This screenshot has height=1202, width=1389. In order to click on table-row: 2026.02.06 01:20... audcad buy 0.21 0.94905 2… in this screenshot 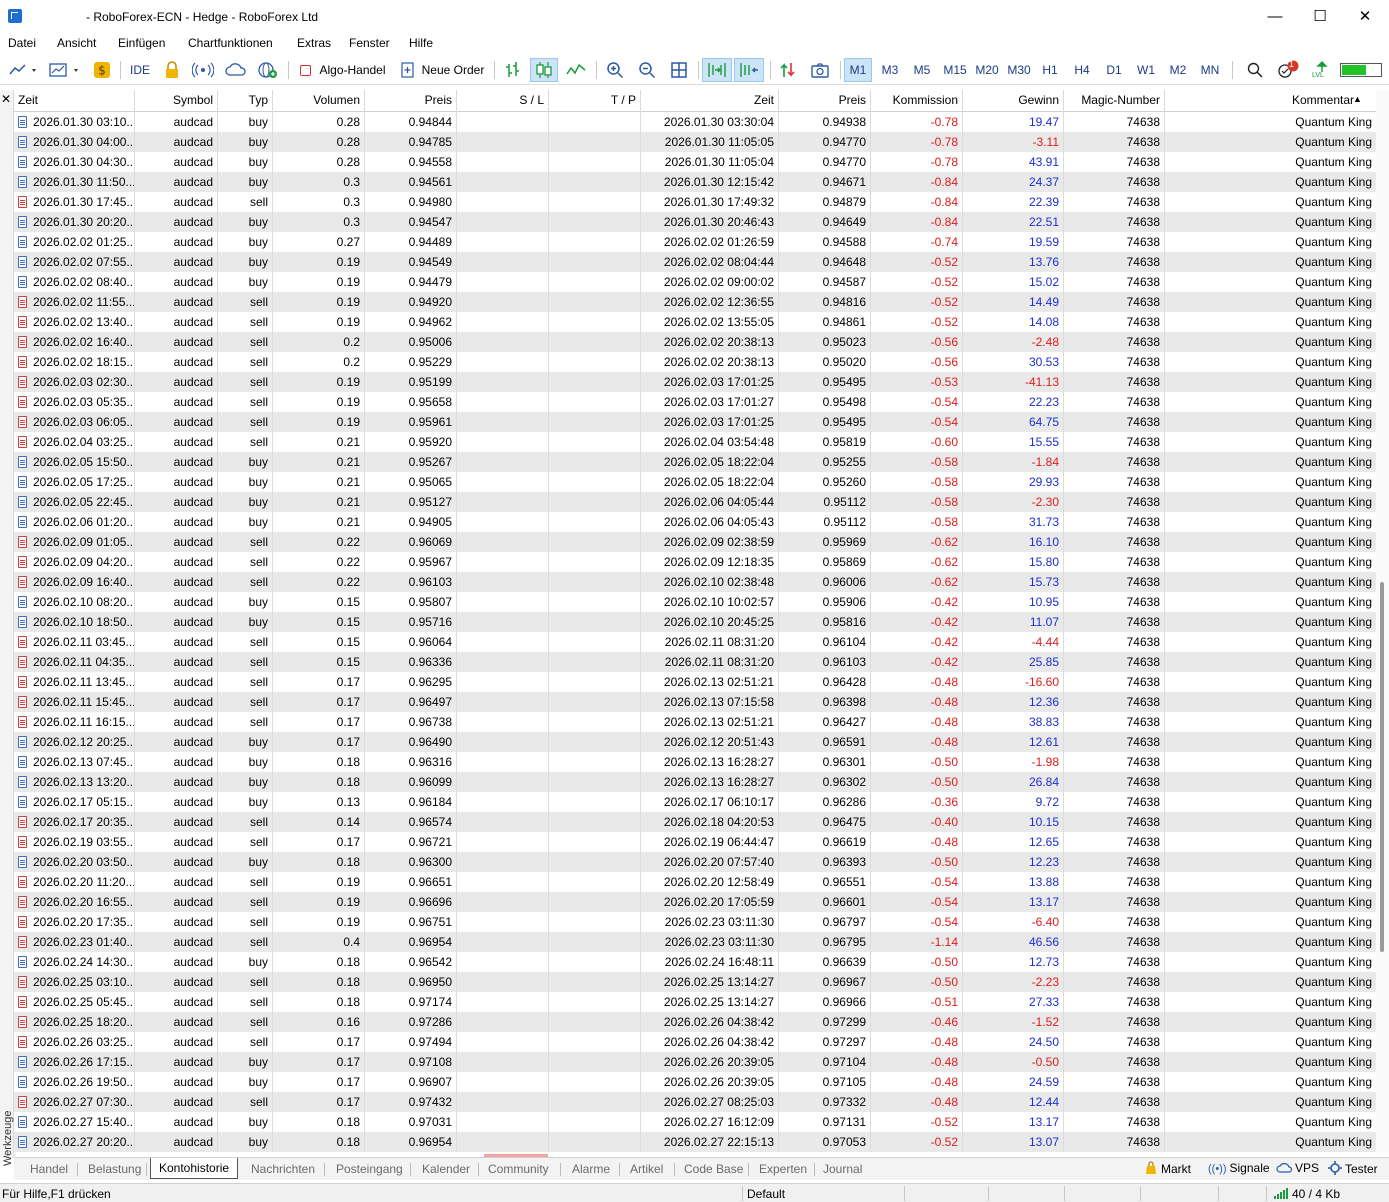, I will do `click(695, 522)`.